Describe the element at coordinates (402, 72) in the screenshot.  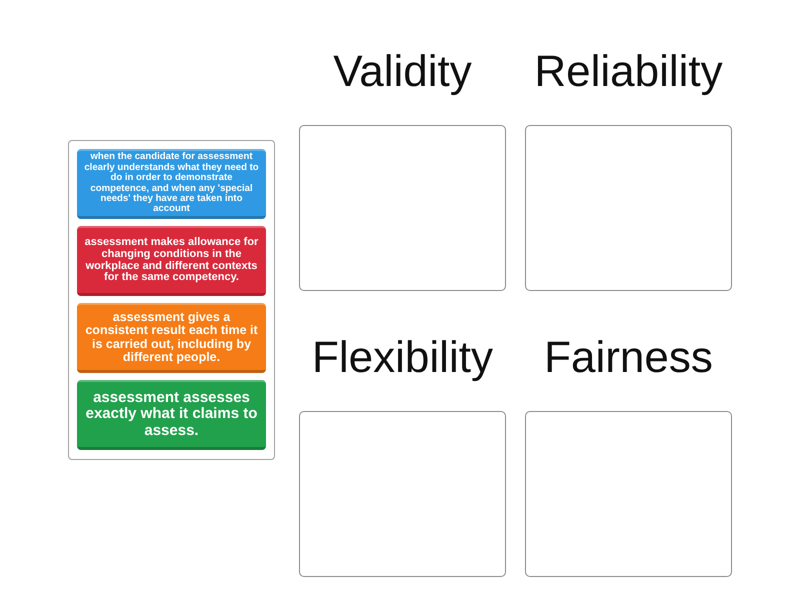
I see `category-heading: Validity` at that location.